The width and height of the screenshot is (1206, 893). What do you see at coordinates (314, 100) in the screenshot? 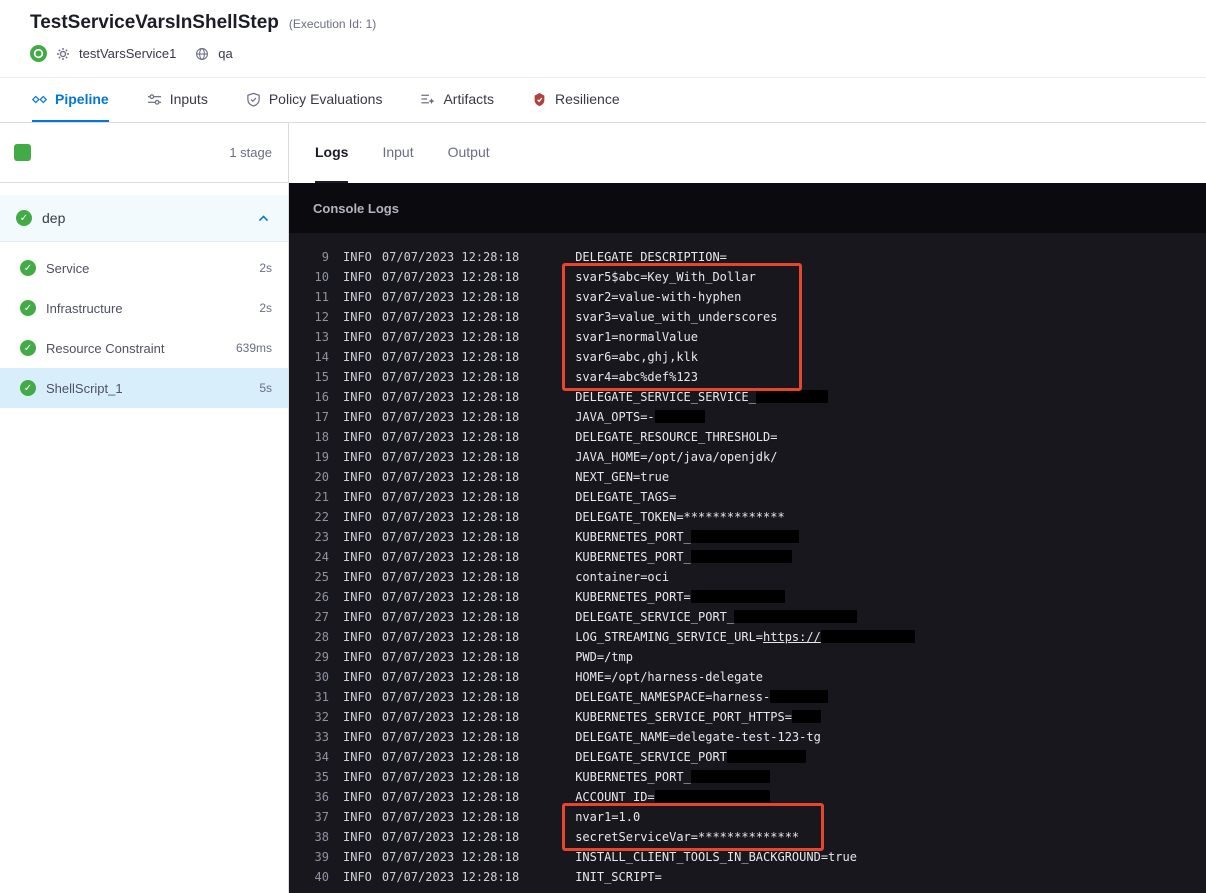
I see `tab-policy-evaluations: Policy Evaluations` at bounding box center [314, 100].